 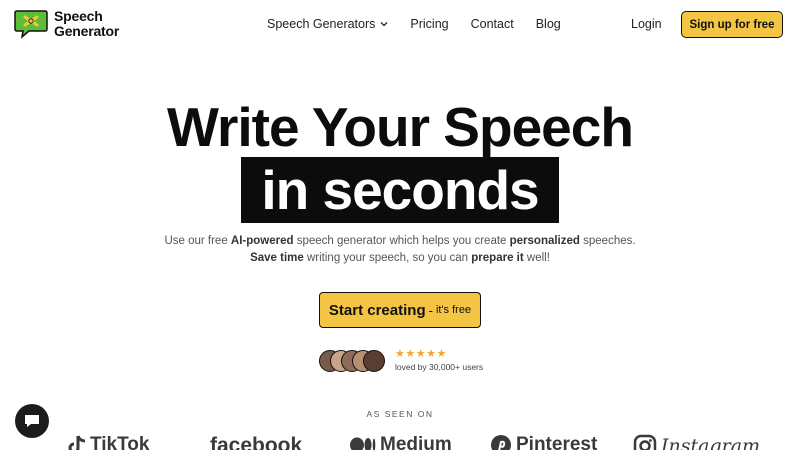 I want to click on brand-name: Speech Generator, so click(x=86, y=24).